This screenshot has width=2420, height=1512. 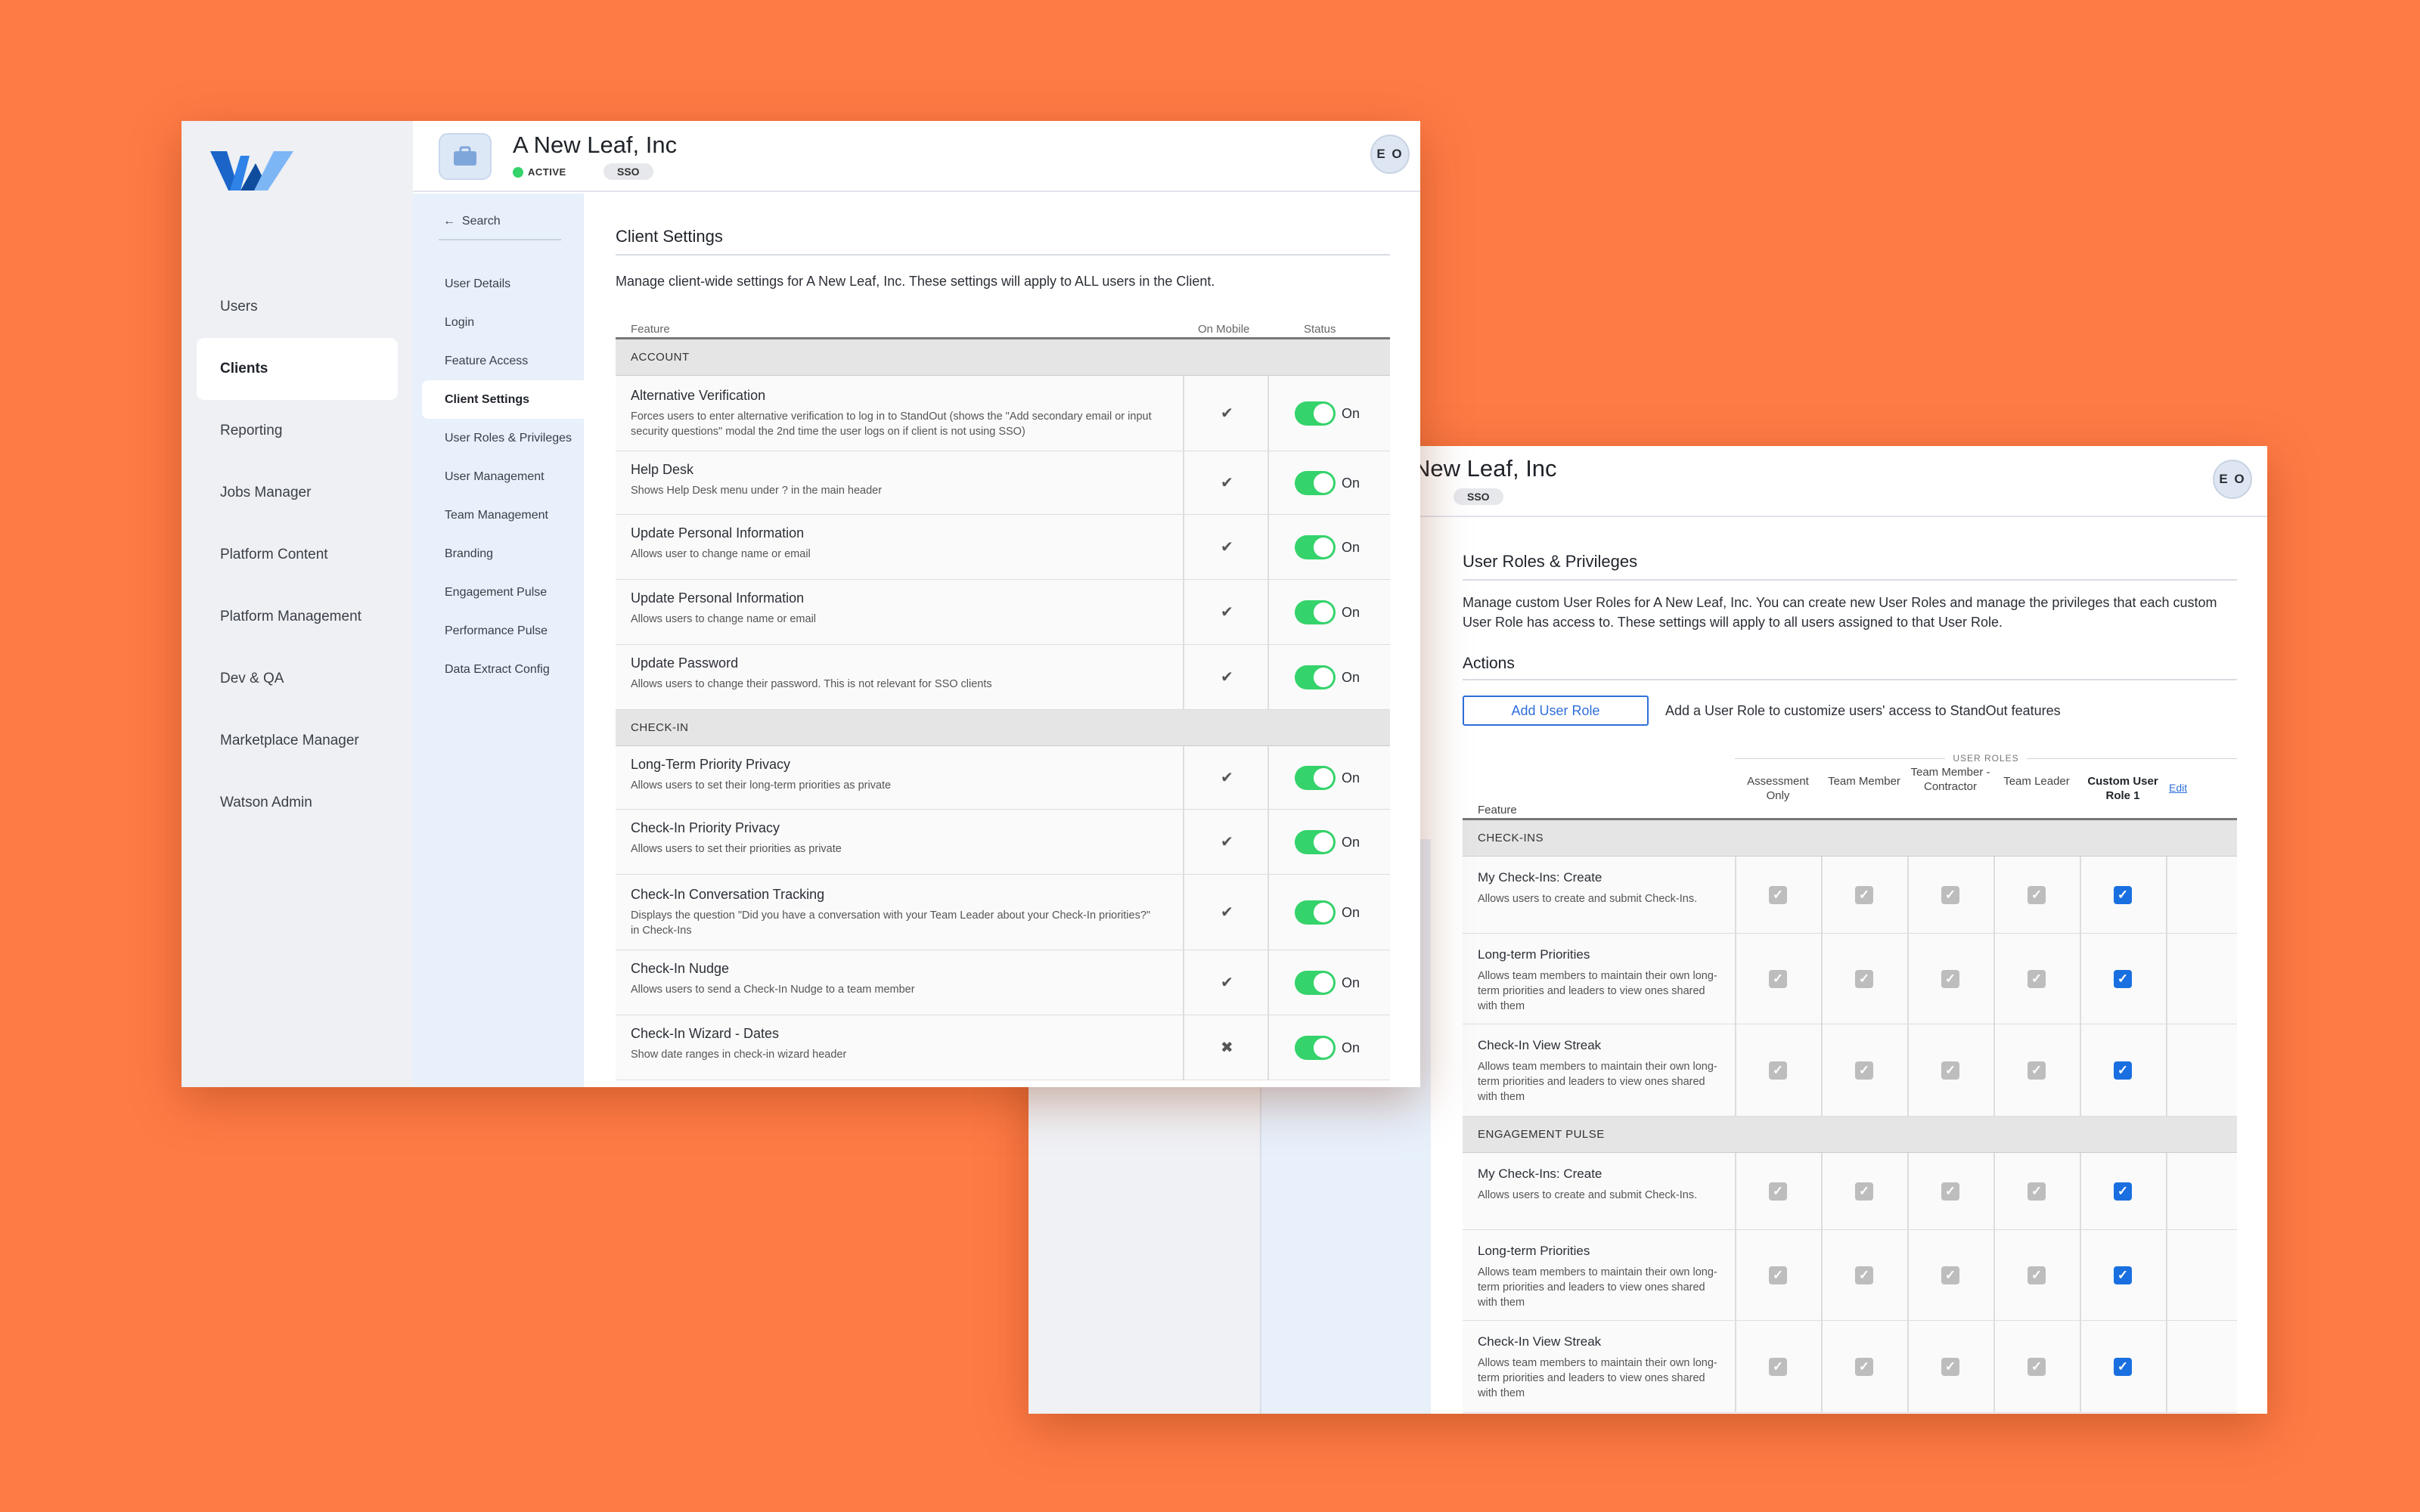 What do you see at coordinates (297, 307) in the screenshot?
I see `nav-item-users: Users` at bounding box center [297, 307].